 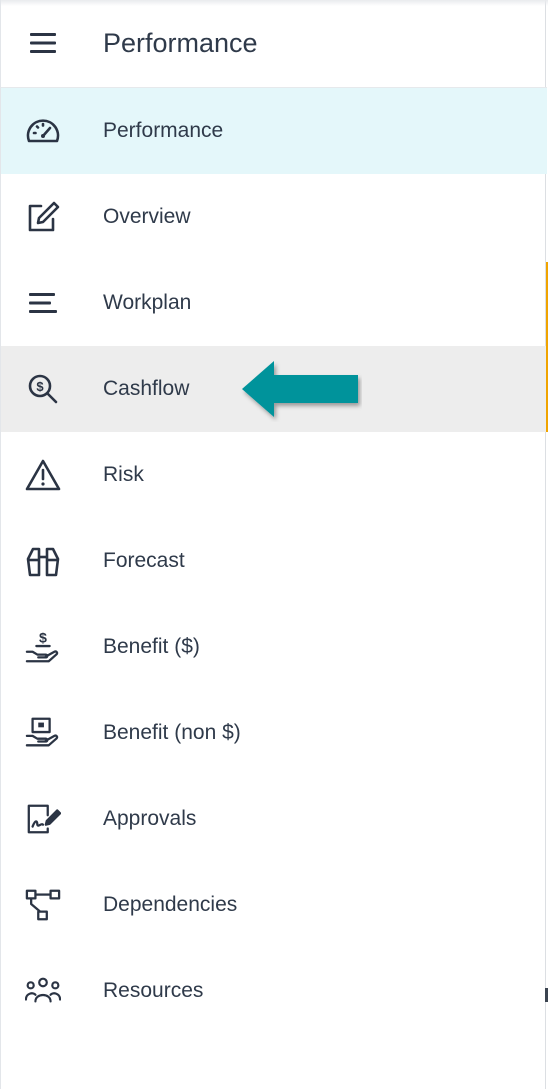 What do you see at coordinates (163, 130) in the screenshot?
I see `menu-item-label: Performance` at bounding box center [163, 130].